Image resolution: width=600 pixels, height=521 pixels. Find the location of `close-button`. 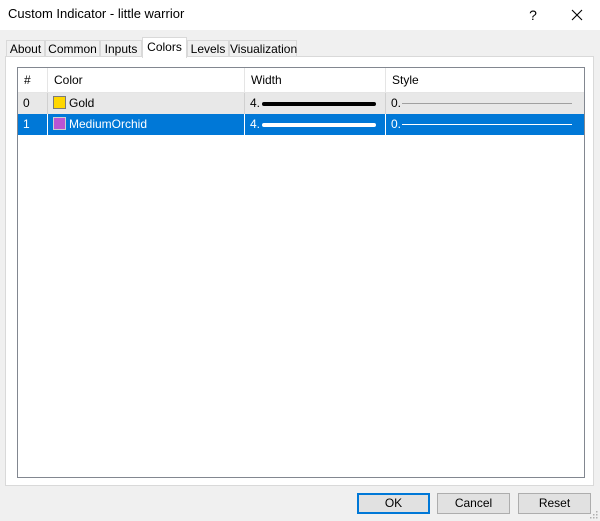

close-button is located at coordinates (577, 15).